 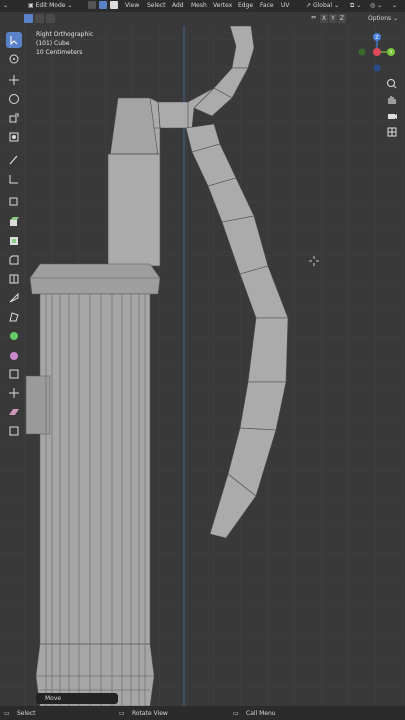 What do you see at coordinates (122, 713) in the screenshot?
I see `mouse-middle-icon: ▭` at bounding box center [122, 713].